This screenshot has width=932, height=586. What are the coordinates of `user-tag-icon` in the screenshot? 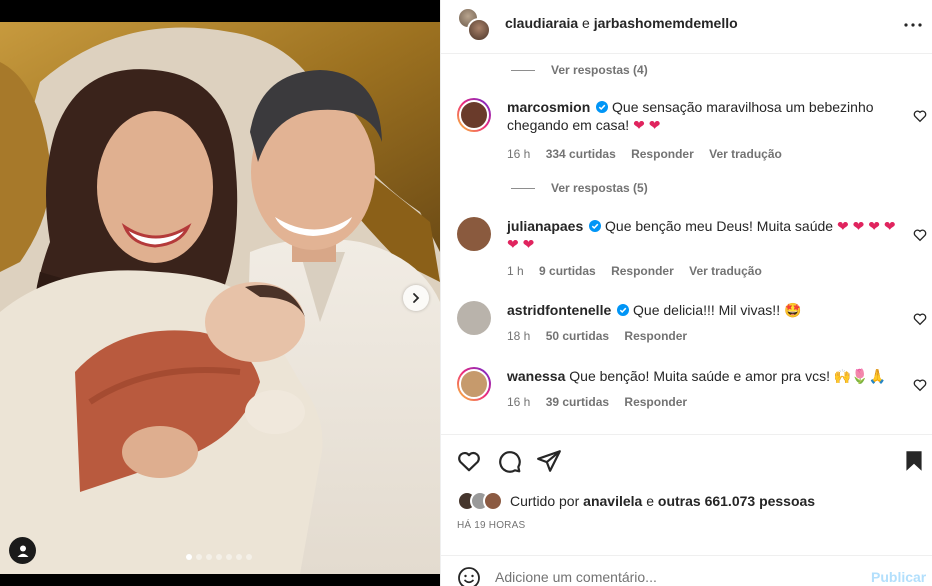 It's located at (22, 551).